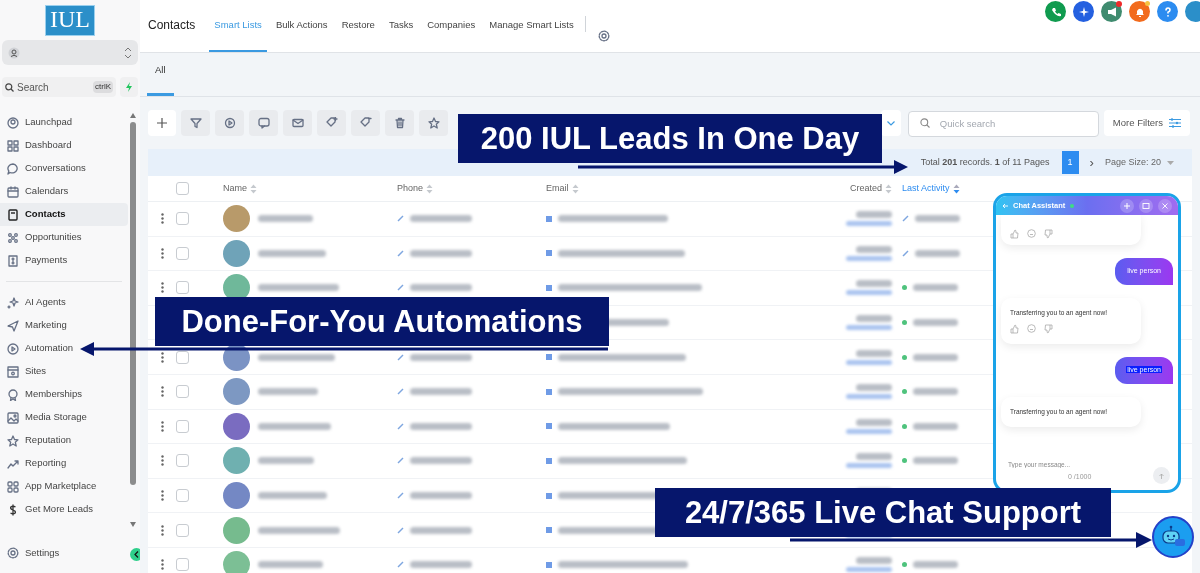  What do you see at coordinates (160, 79) in the screenshot?
I see `tab: All` at bounding box center [160, 79].